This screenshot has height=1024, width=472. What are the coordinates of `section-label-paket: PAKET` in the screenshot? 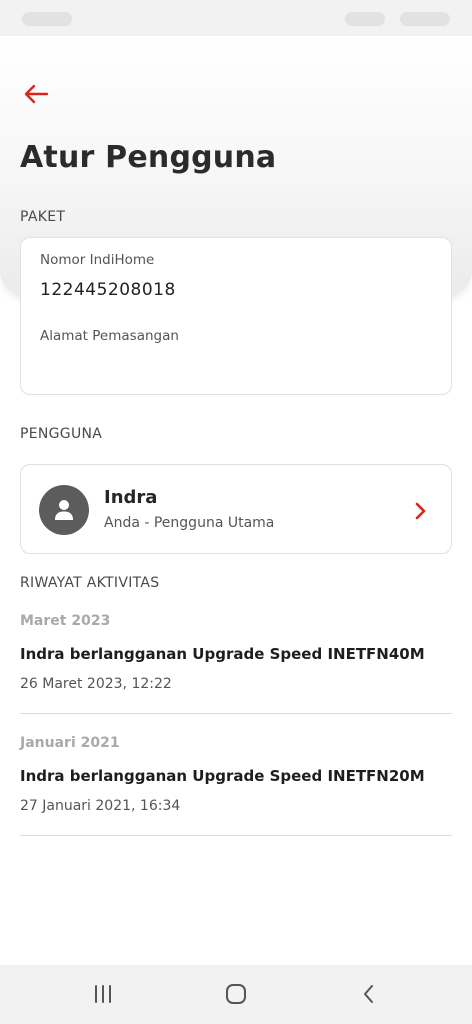 It's located at (43, 217).